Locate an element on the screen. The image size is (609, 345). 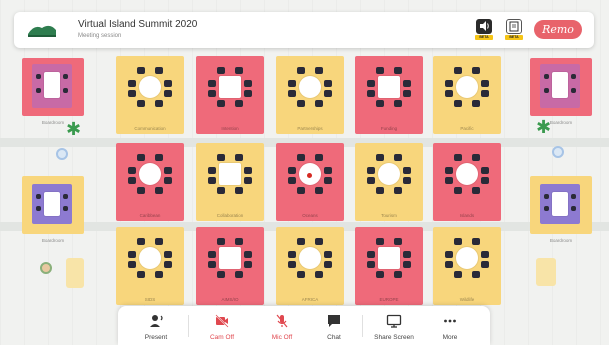
breakout-room: Pacific is located at coordinates (467, 95).